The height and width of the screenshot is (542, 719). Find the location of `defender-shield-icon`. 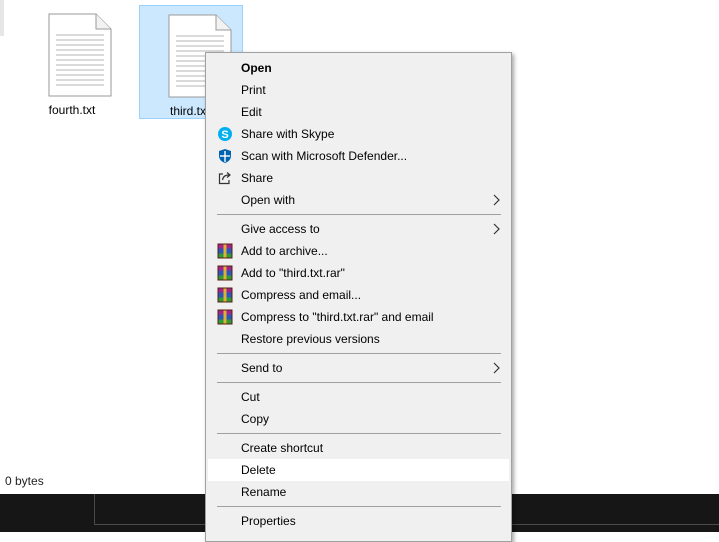

defender-shield-icon is located at coordinates (225, 156).